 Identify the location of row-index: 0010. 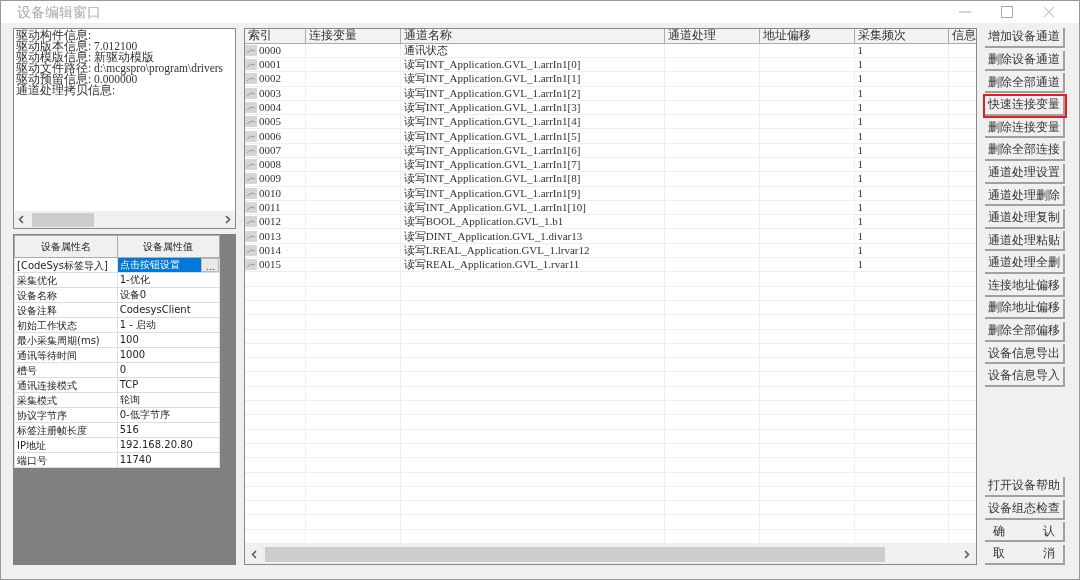
(270, 193).